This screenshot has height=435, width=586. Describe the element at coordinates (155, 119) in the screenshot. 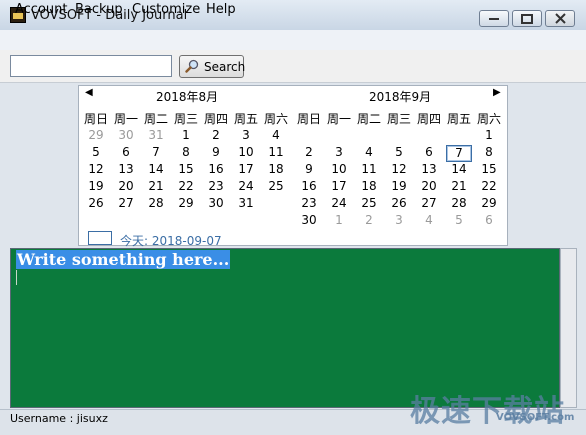

I see `weekday-header: 周二` at that location.